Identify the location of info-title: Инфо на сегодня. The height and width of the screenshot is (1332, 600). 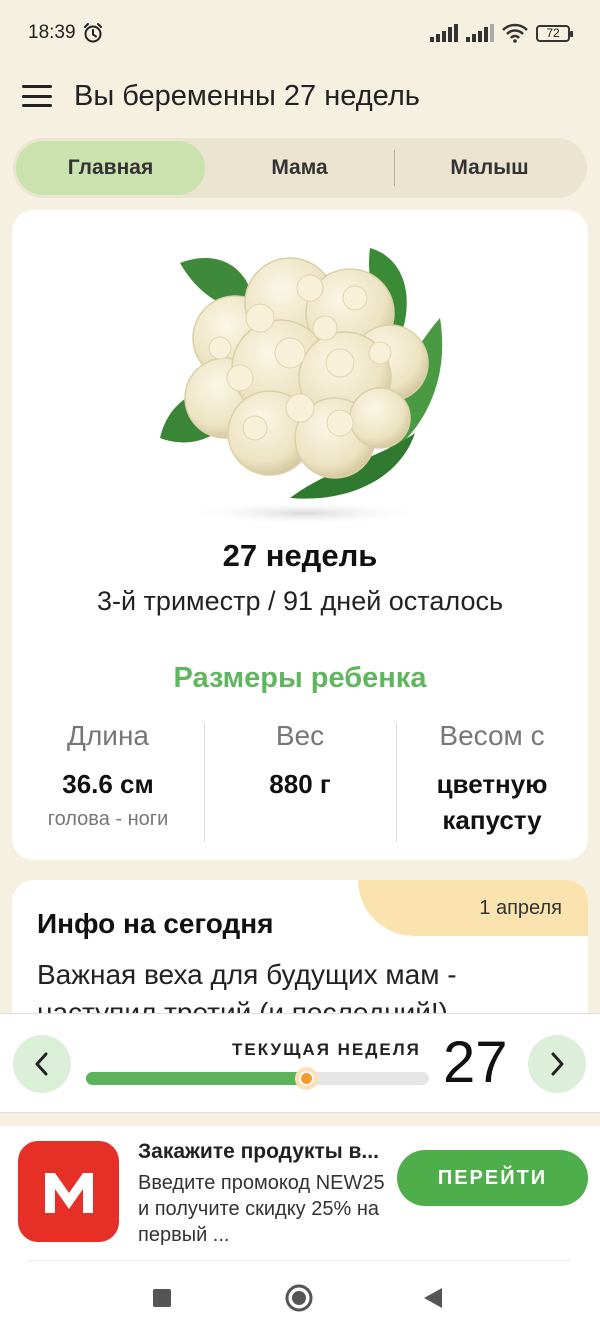
(155, 923).